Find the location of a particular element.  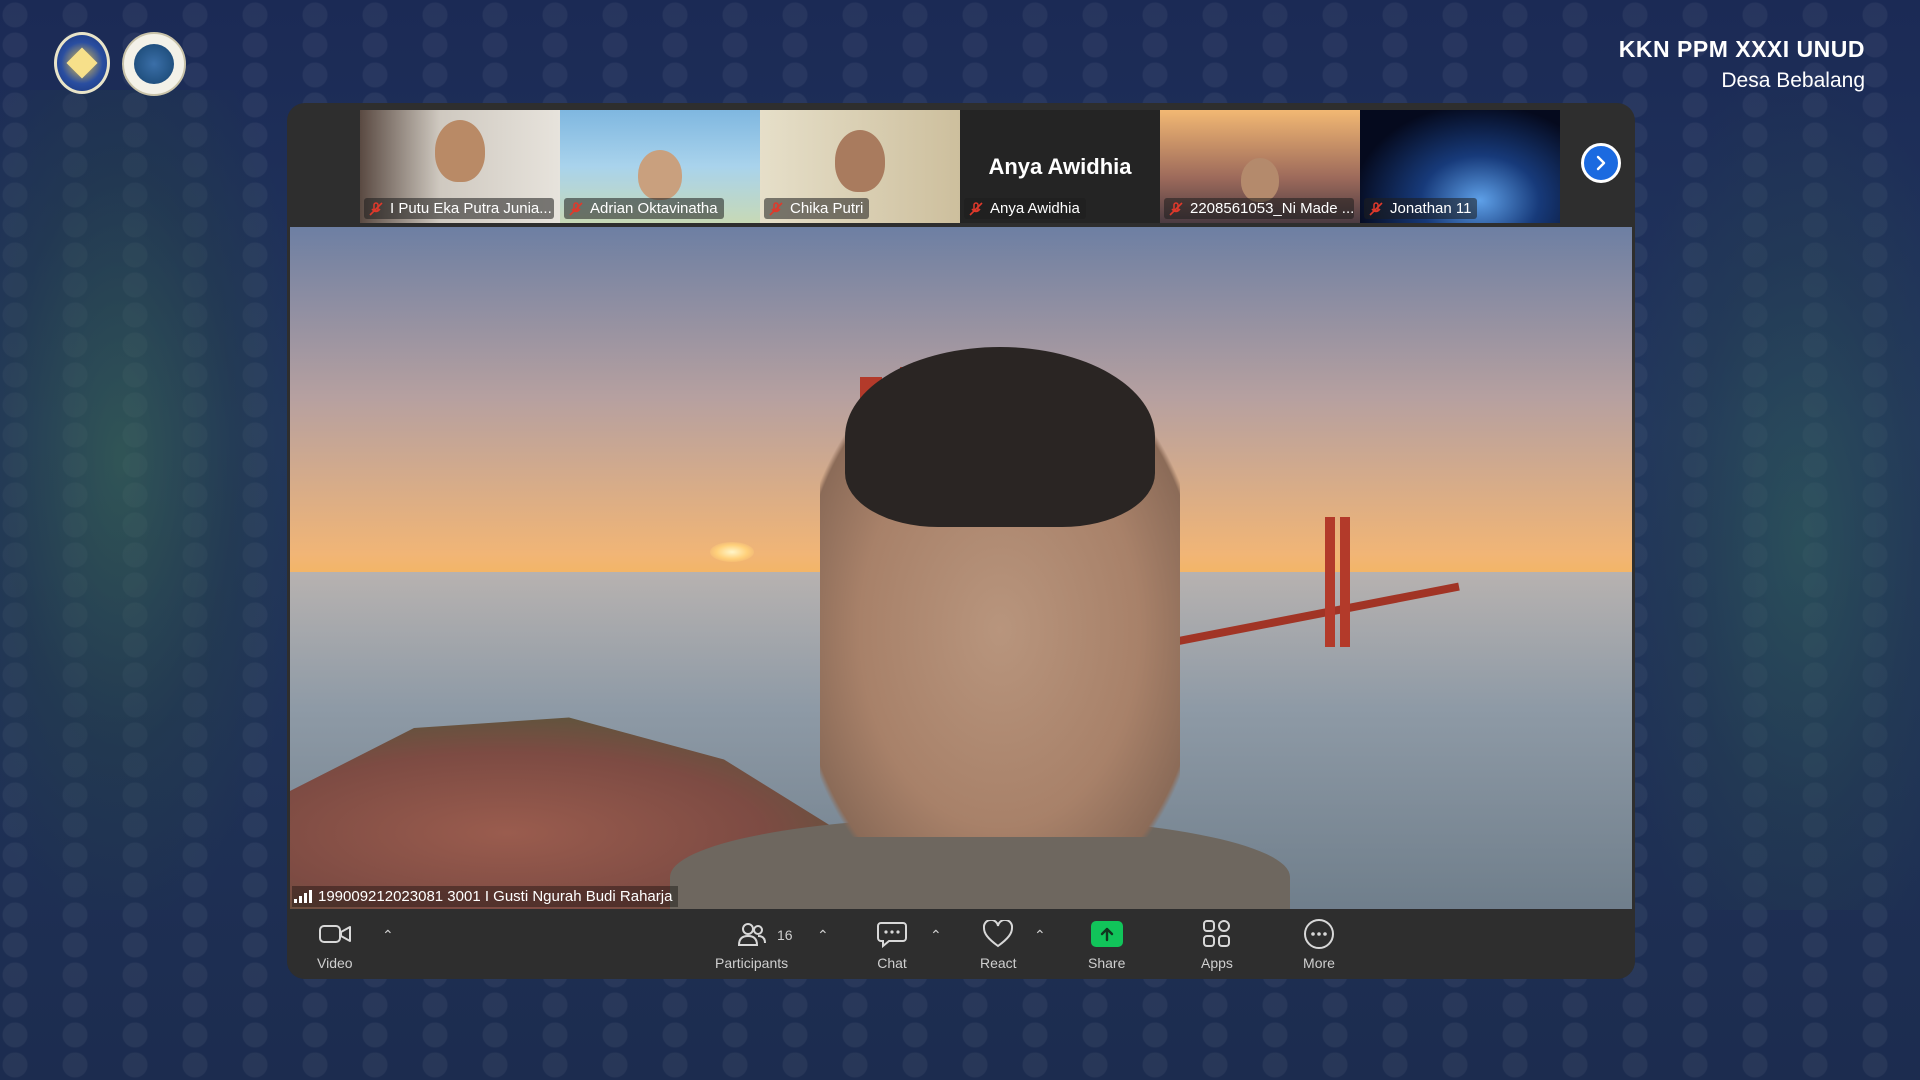

react-button: React is located at coordinates (998, 945).